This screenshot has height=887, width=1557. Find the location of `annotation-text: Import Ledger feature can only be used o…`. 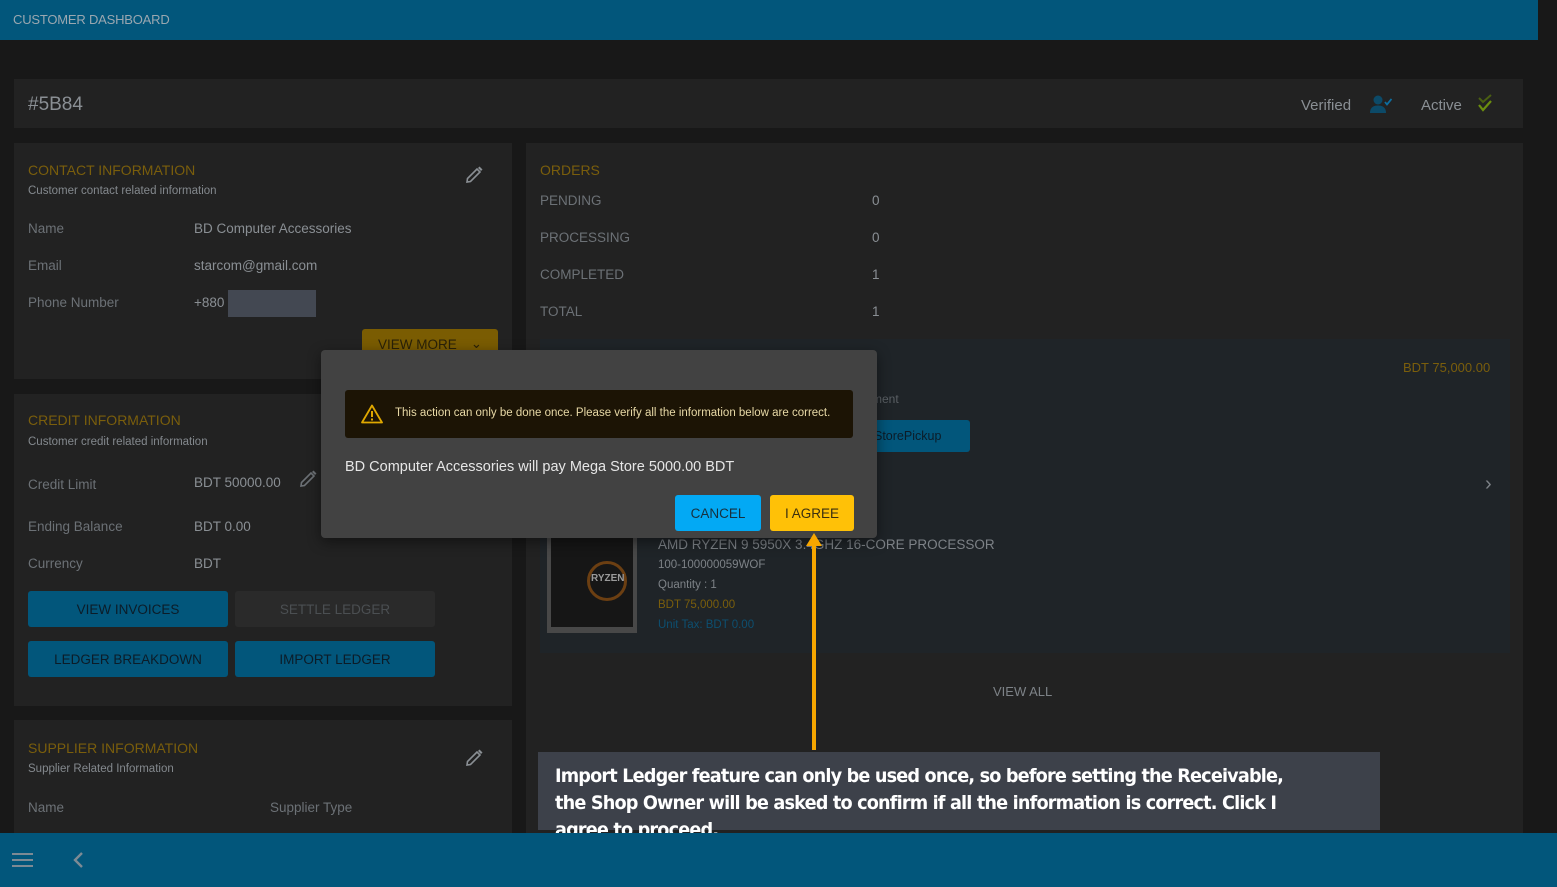

annotation-text: Import Ledger feature can only be used o… is located at coordinates (919, 803).